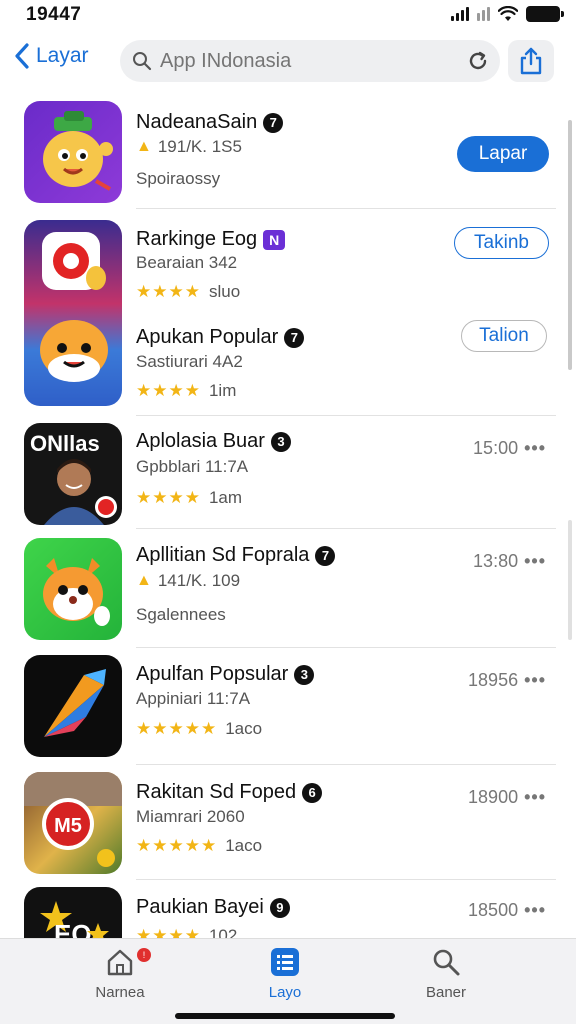 Image resolution: width=576 pixels, height=1024 pixels. I want to click on app-name: Apulfan Popsular 3, so click(225, 674).